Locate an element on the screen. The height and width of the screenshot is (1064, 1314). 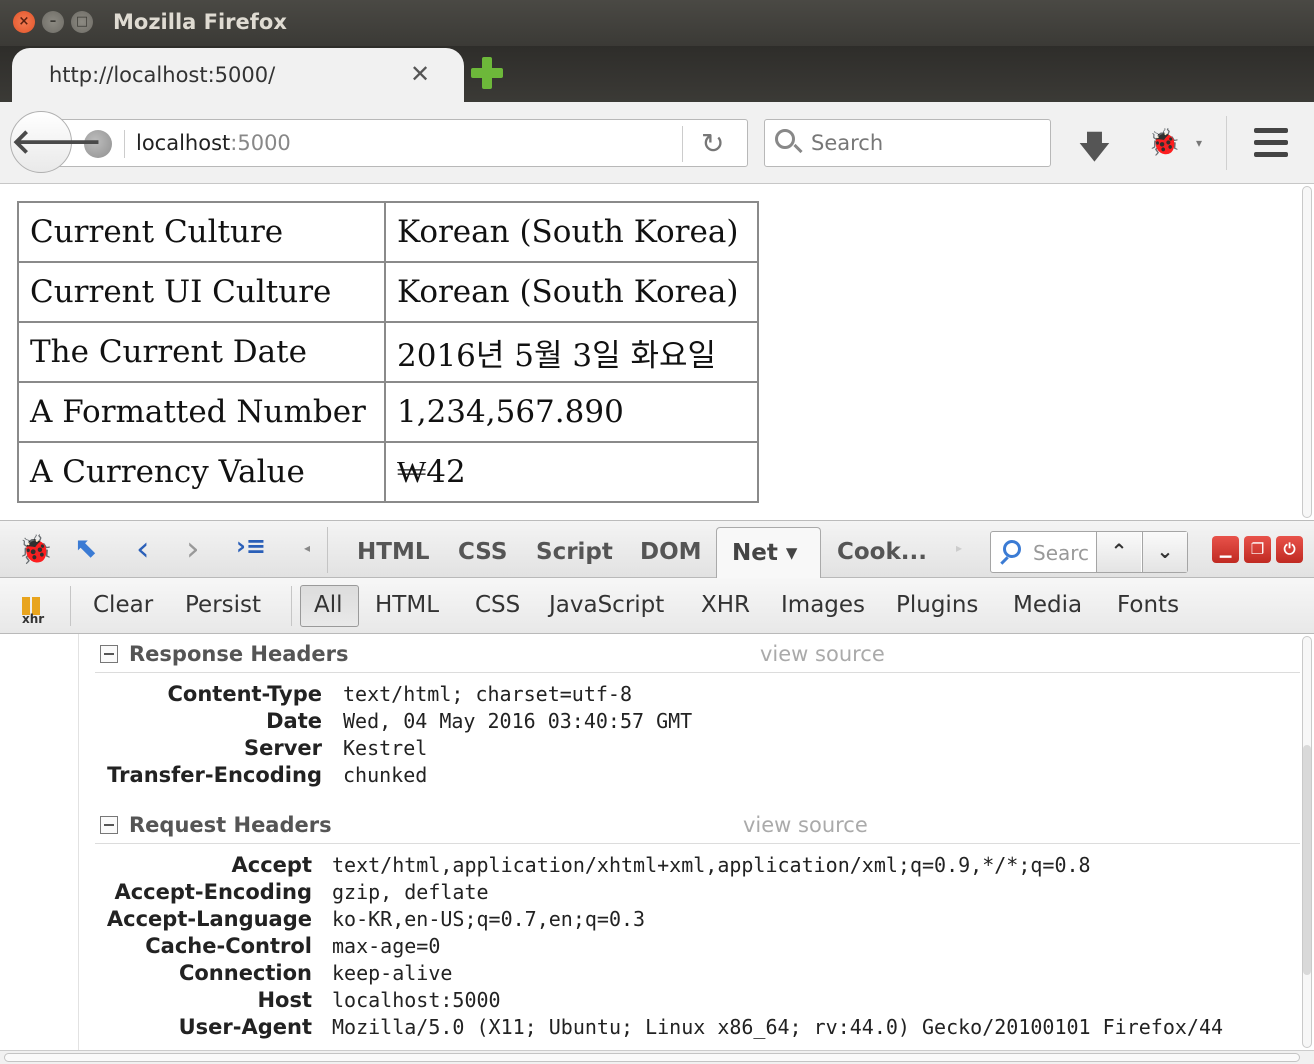
filter-xhr-button: XHR is located at coordinates (725, 605).